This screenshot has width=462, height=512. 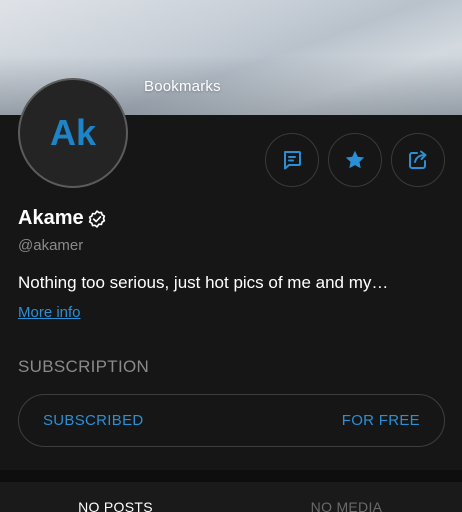 What do you see at coordinates (93, 420) in the screenshot?
I see `subscription-status: SUBSCRIBED` at bounding box center [93, 420].